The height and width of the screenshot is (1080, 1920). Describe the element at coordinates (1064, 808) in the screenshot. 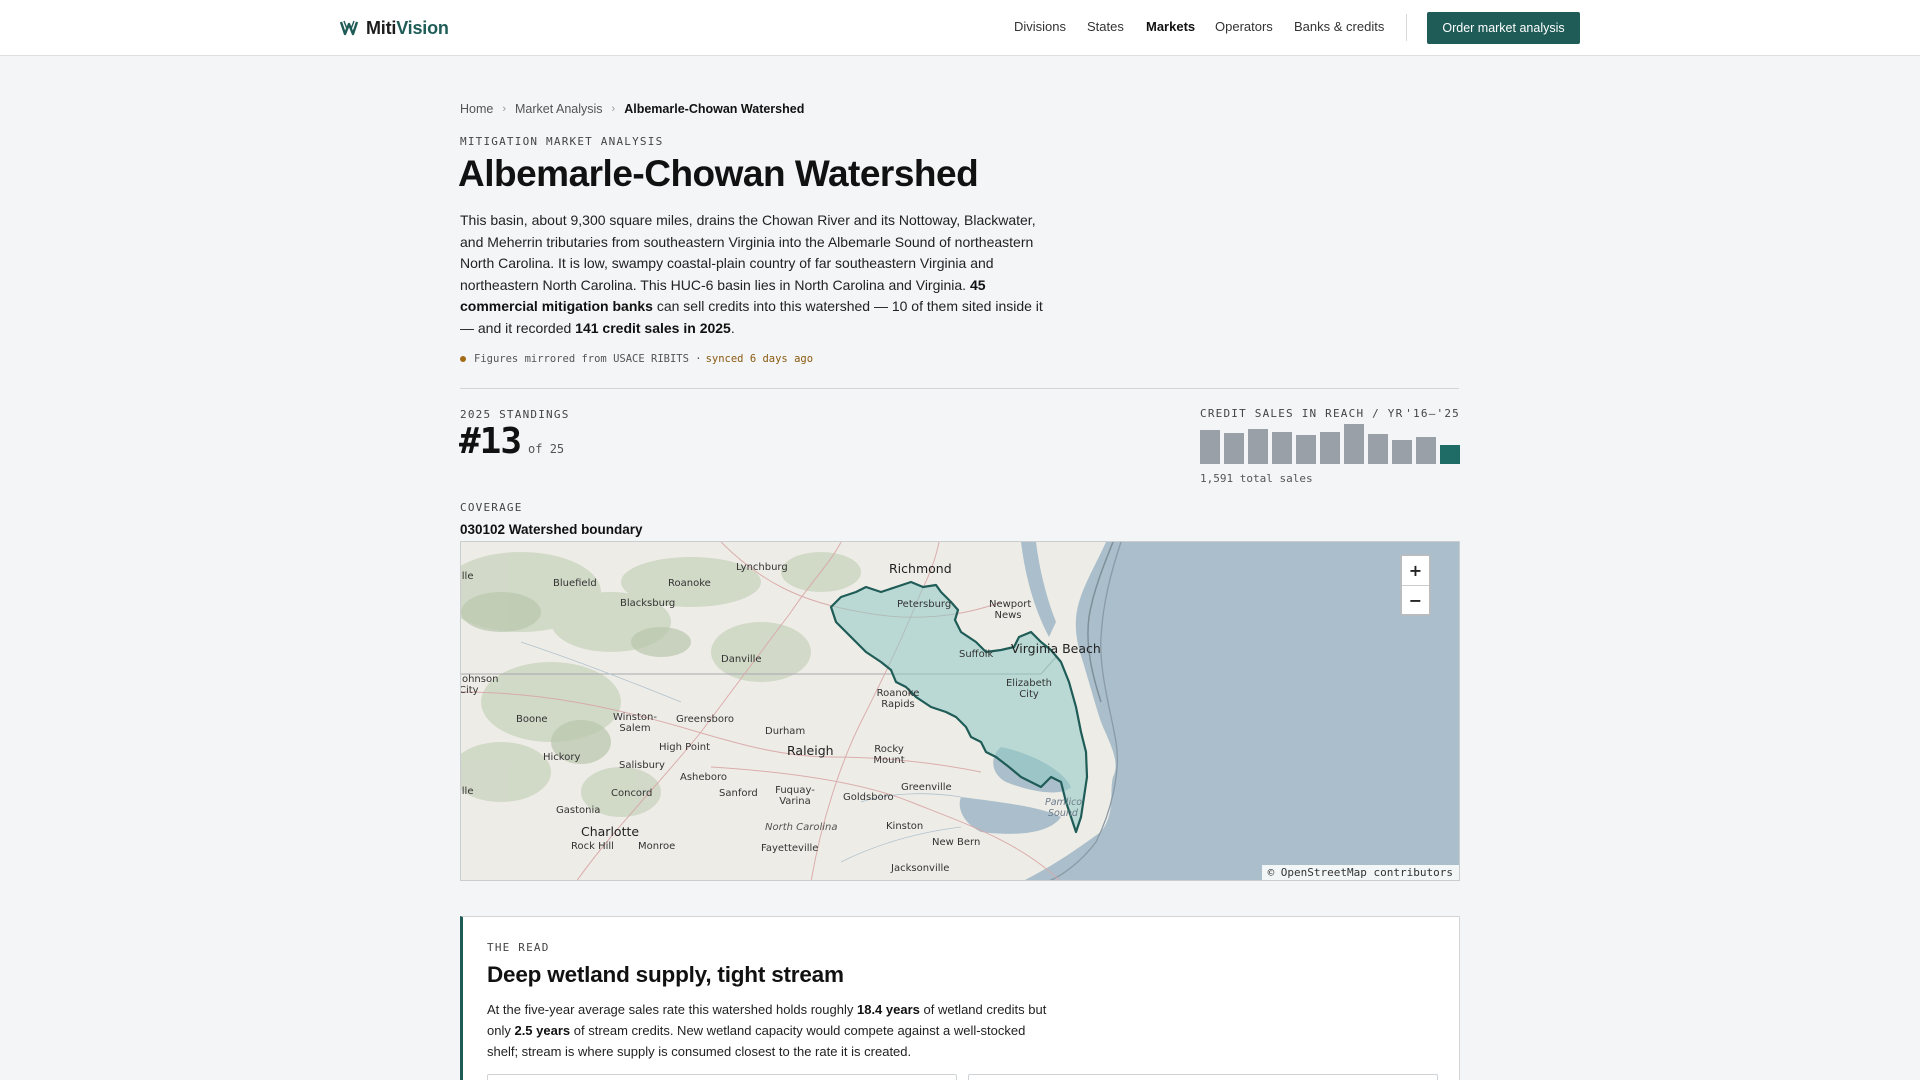

I see `map-label-pamlico-sound: Pamlico Sound` at that location.